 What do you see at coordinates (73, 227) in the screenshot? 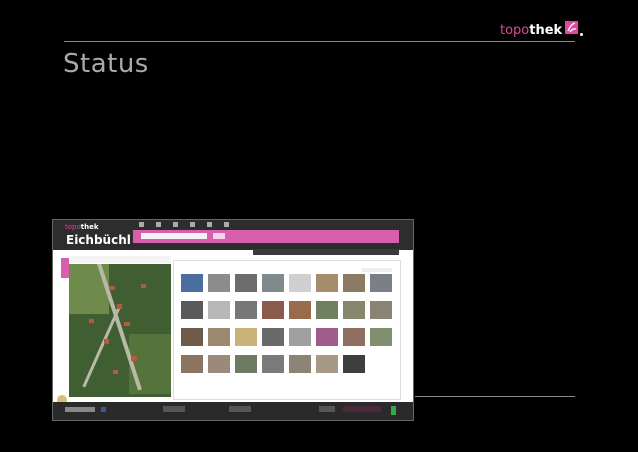
I see `screenshot-brand-topo: topo` at bounding box center [73, 227].